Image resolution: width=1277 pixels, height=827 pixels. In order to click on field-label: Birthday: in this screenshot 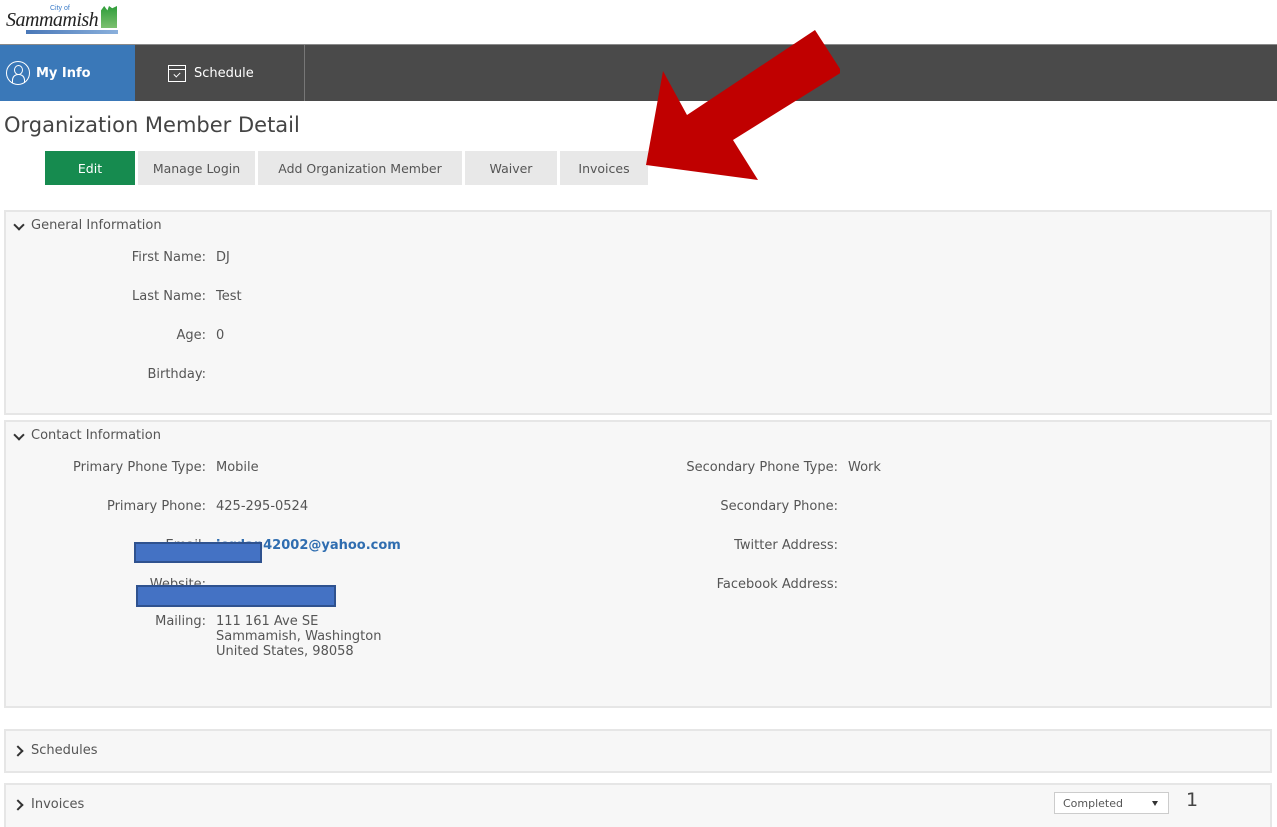, I will do `click(176, 374)`.